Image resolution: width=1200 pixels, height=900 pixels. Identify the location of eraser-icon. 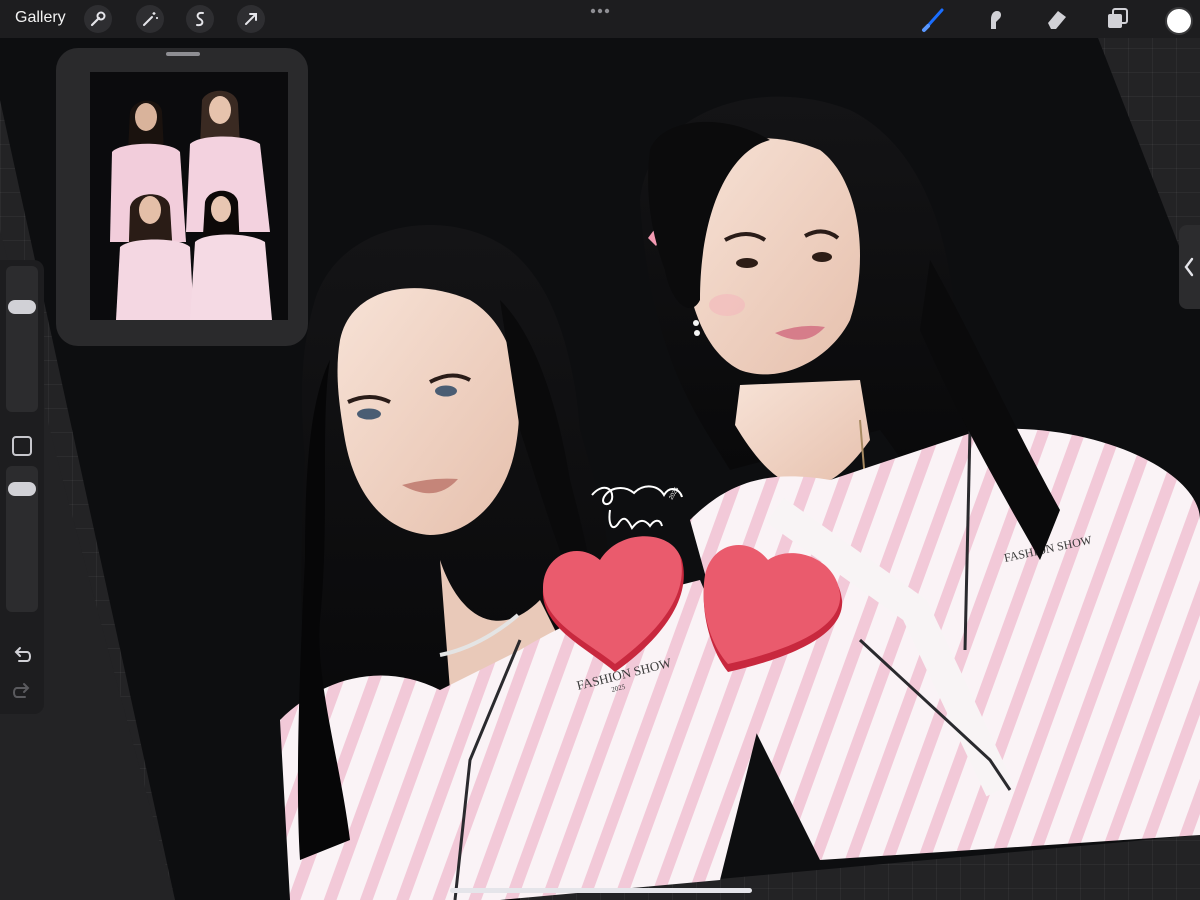
(1057, 19).